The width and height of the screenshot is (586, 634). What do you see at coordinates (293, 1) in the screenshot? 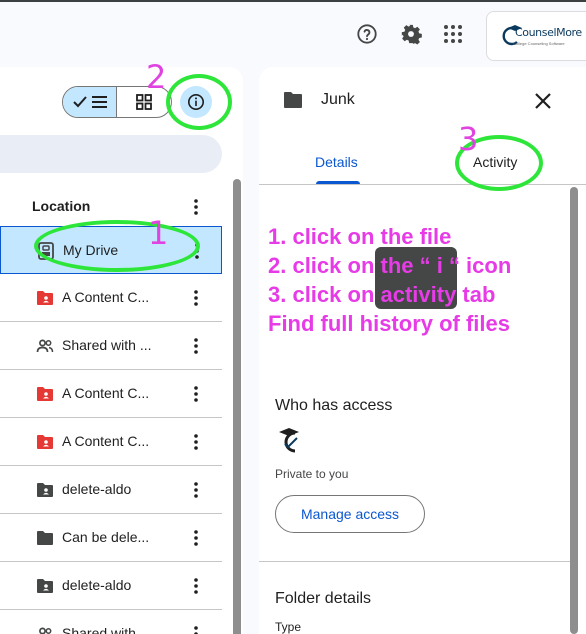
I see `window-edge` at bounding box center [293, 1].